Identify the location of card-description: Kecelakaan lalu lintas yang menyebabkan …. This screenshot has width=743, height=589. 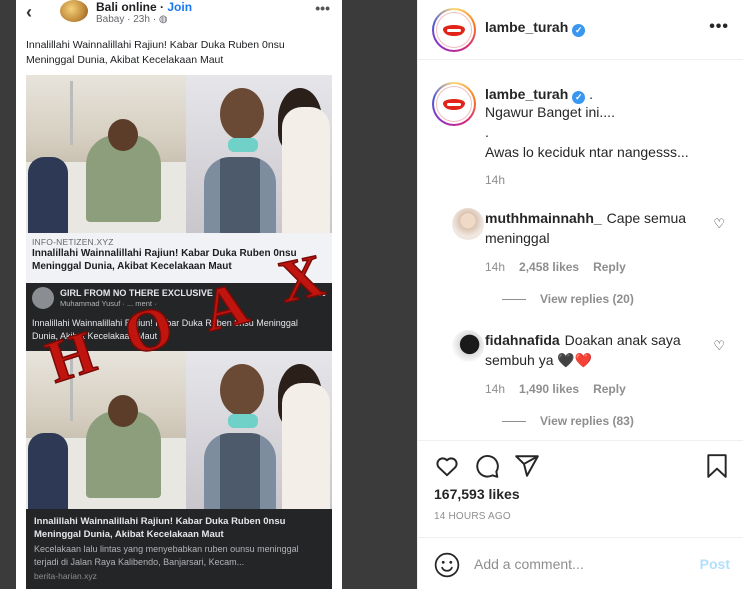
(166, 555).